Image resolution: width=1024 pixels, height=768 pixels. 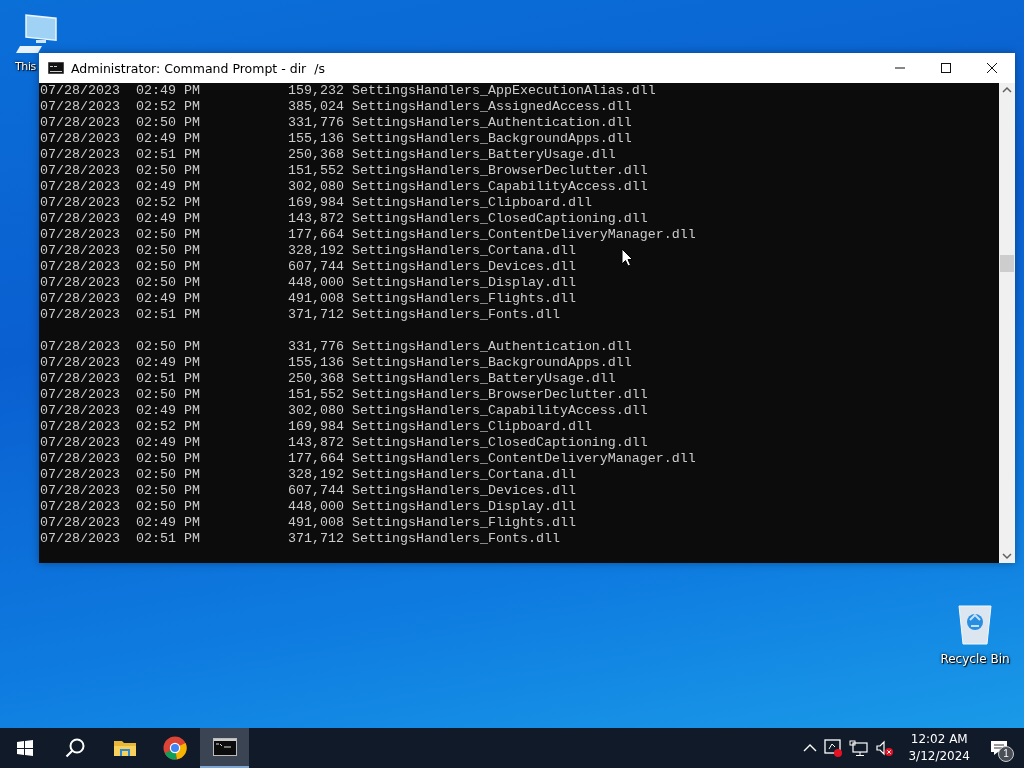 I want to click on icon-label: Recycle Bin, so click(x=975, y=659).